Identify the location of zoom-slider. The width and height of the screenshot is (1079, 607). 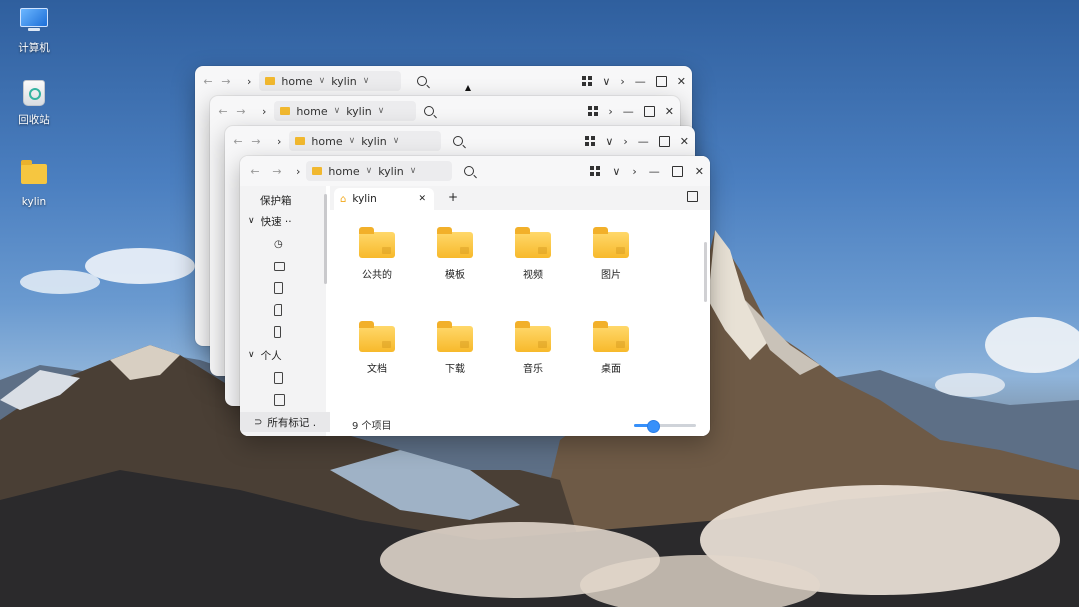
(665, 426).